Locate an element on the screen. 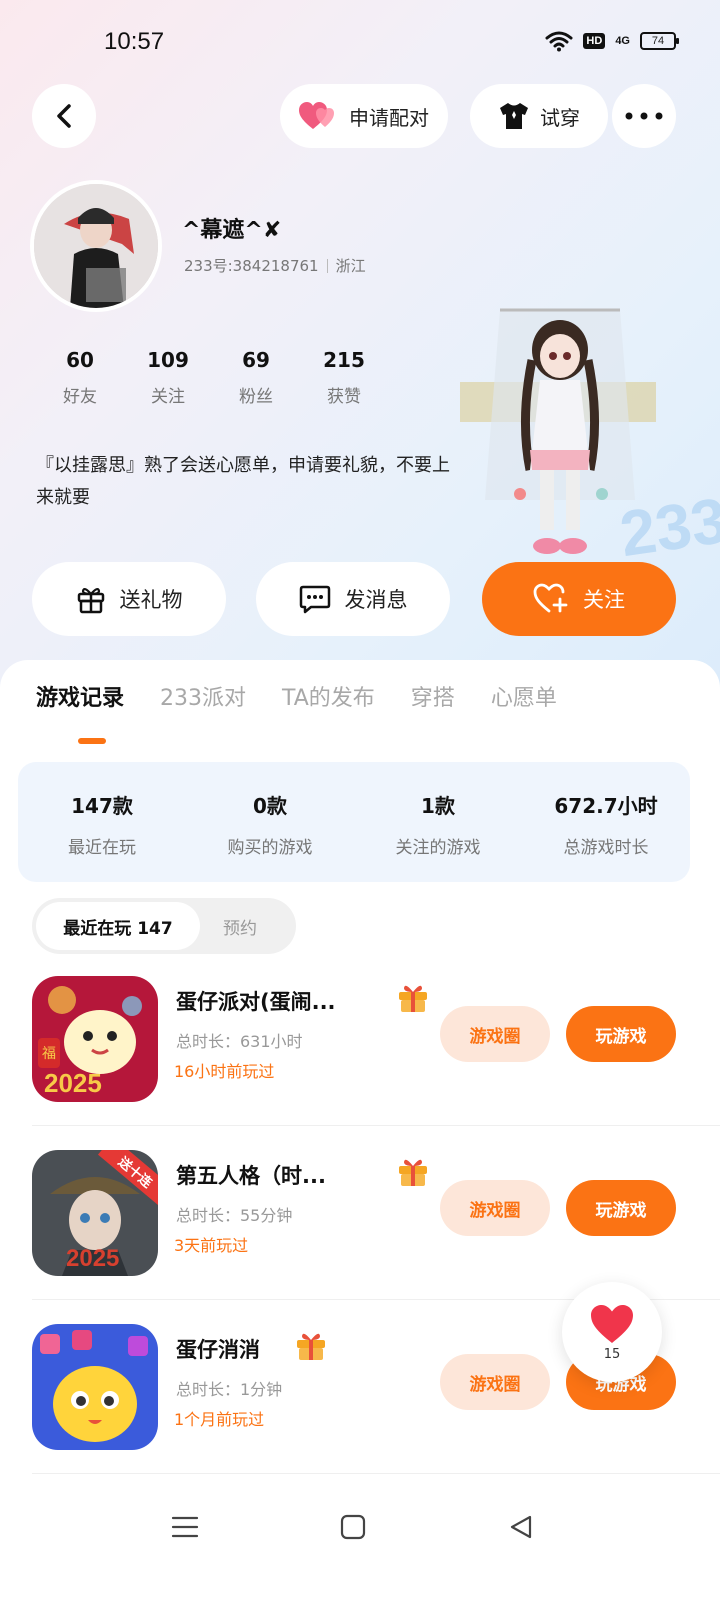 Image resolution: width=720 pixels, height=1600 pixels. game-filter-segment: 最近在玩 147 预约 is located at coordinates (164, 926).